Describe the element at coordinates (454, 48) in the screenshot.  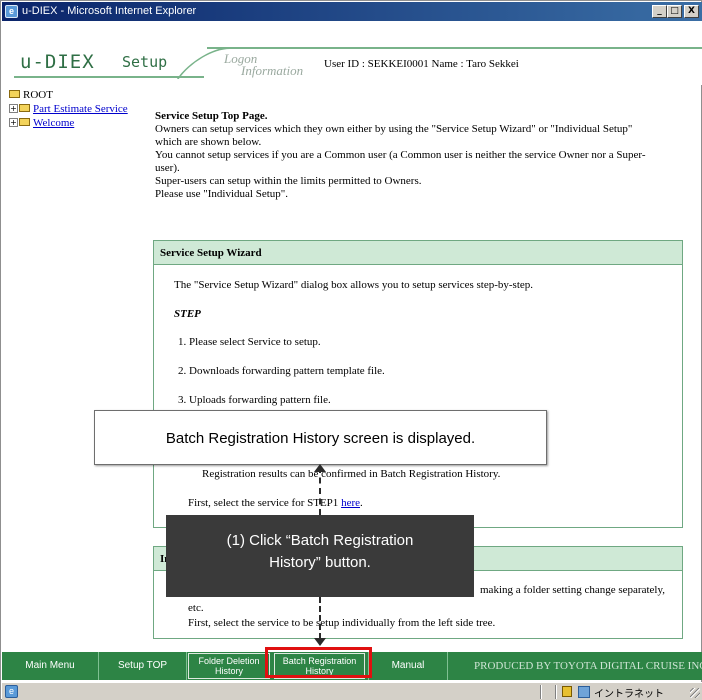
I see `header-divider-top` at that location.